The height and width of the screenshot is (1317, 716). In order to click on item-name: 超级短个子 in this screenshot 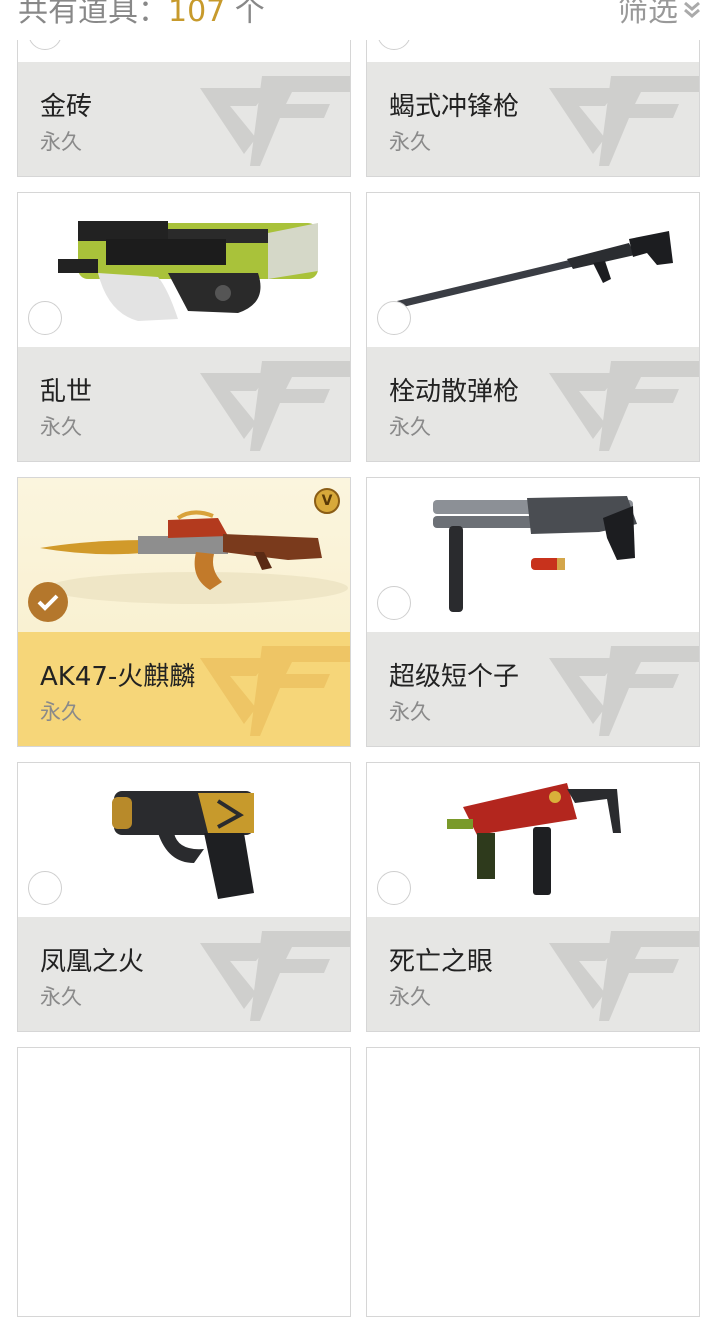, I will do `click(454, 677)`.